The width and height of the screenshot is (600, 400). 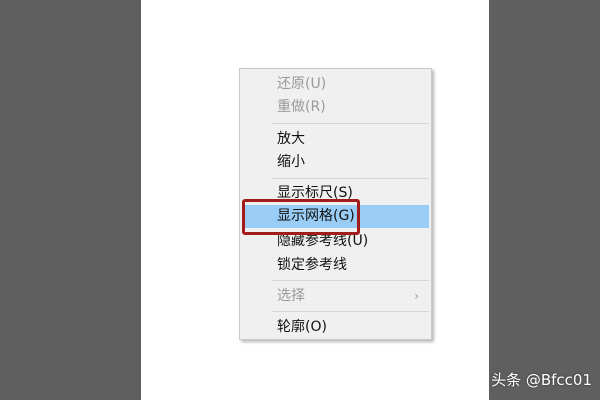 I want to click on watermark: 头条 @Bfcc01, so click(x=541, y=380).